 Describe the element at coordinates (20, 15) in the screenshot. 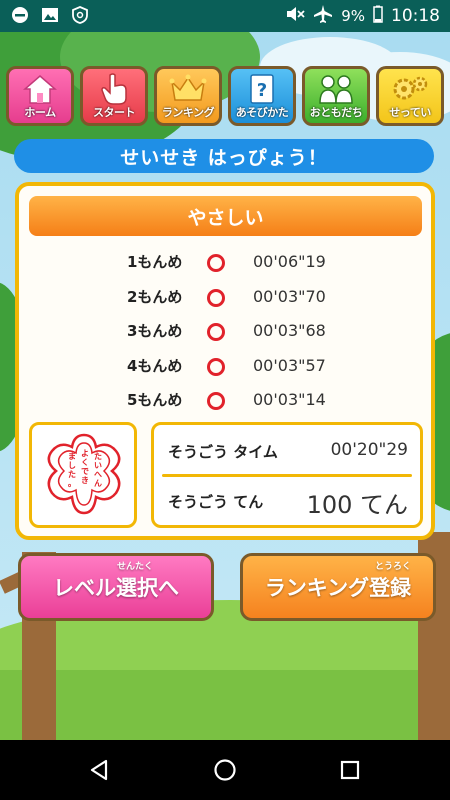

I see `dnd-icon` at that location.